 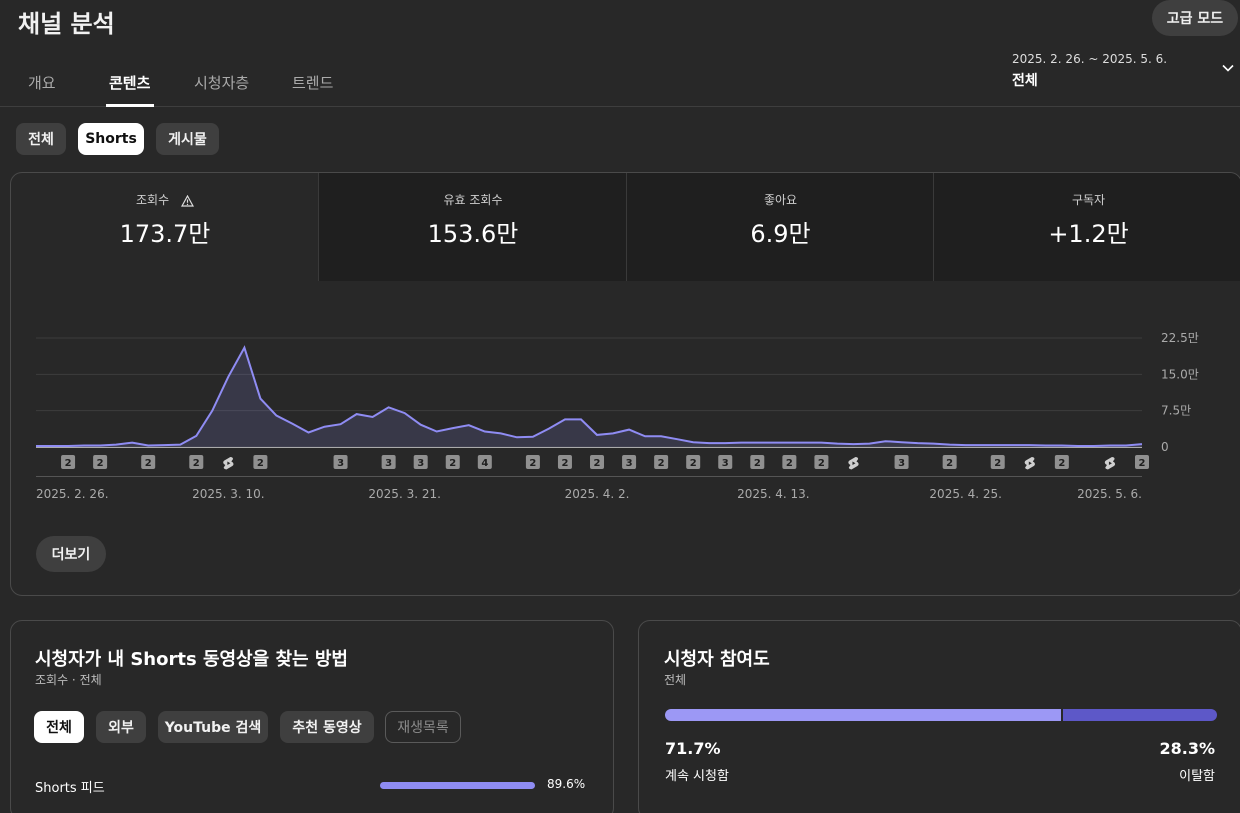 I want to click on page-title: 채널 분석, so click(x=66, y=24).